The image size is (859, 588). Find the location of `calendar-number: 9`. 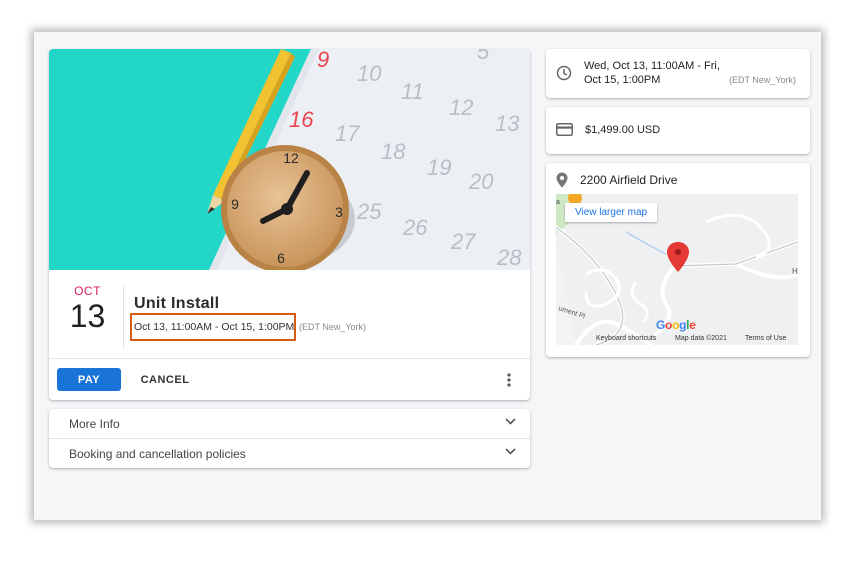

calendar-number: 9 is located at coordinates (323, 60).